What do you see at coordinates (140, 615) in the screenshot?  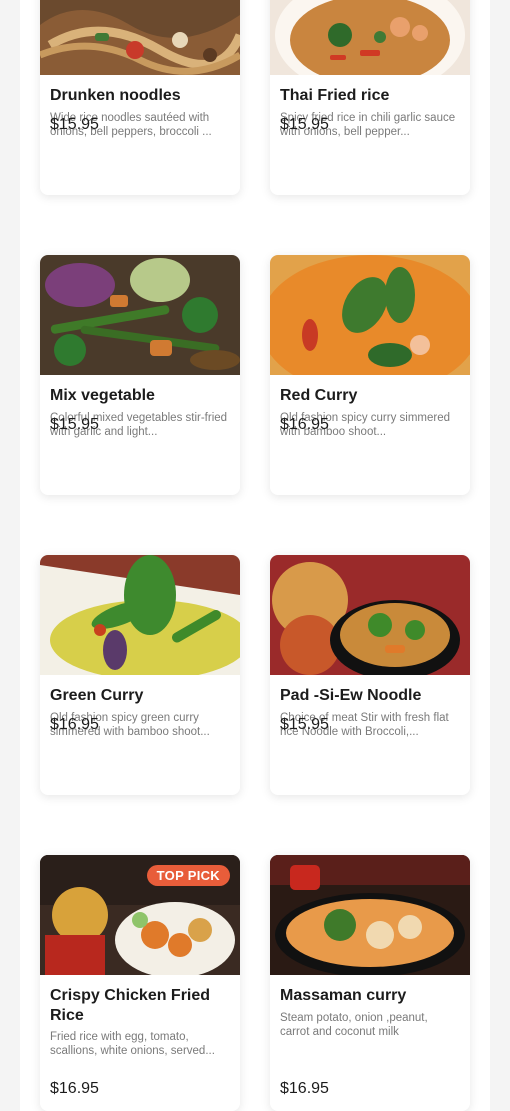 I see `green-curry-photo` at bounding box center [140, 615].